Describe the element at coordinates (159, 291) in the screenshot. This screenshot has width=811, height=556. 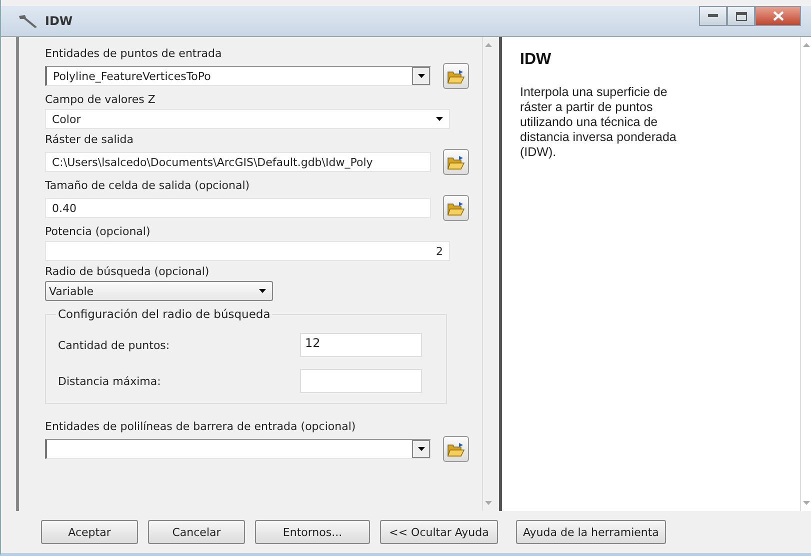
I see `dropdown: Variable` at that location.